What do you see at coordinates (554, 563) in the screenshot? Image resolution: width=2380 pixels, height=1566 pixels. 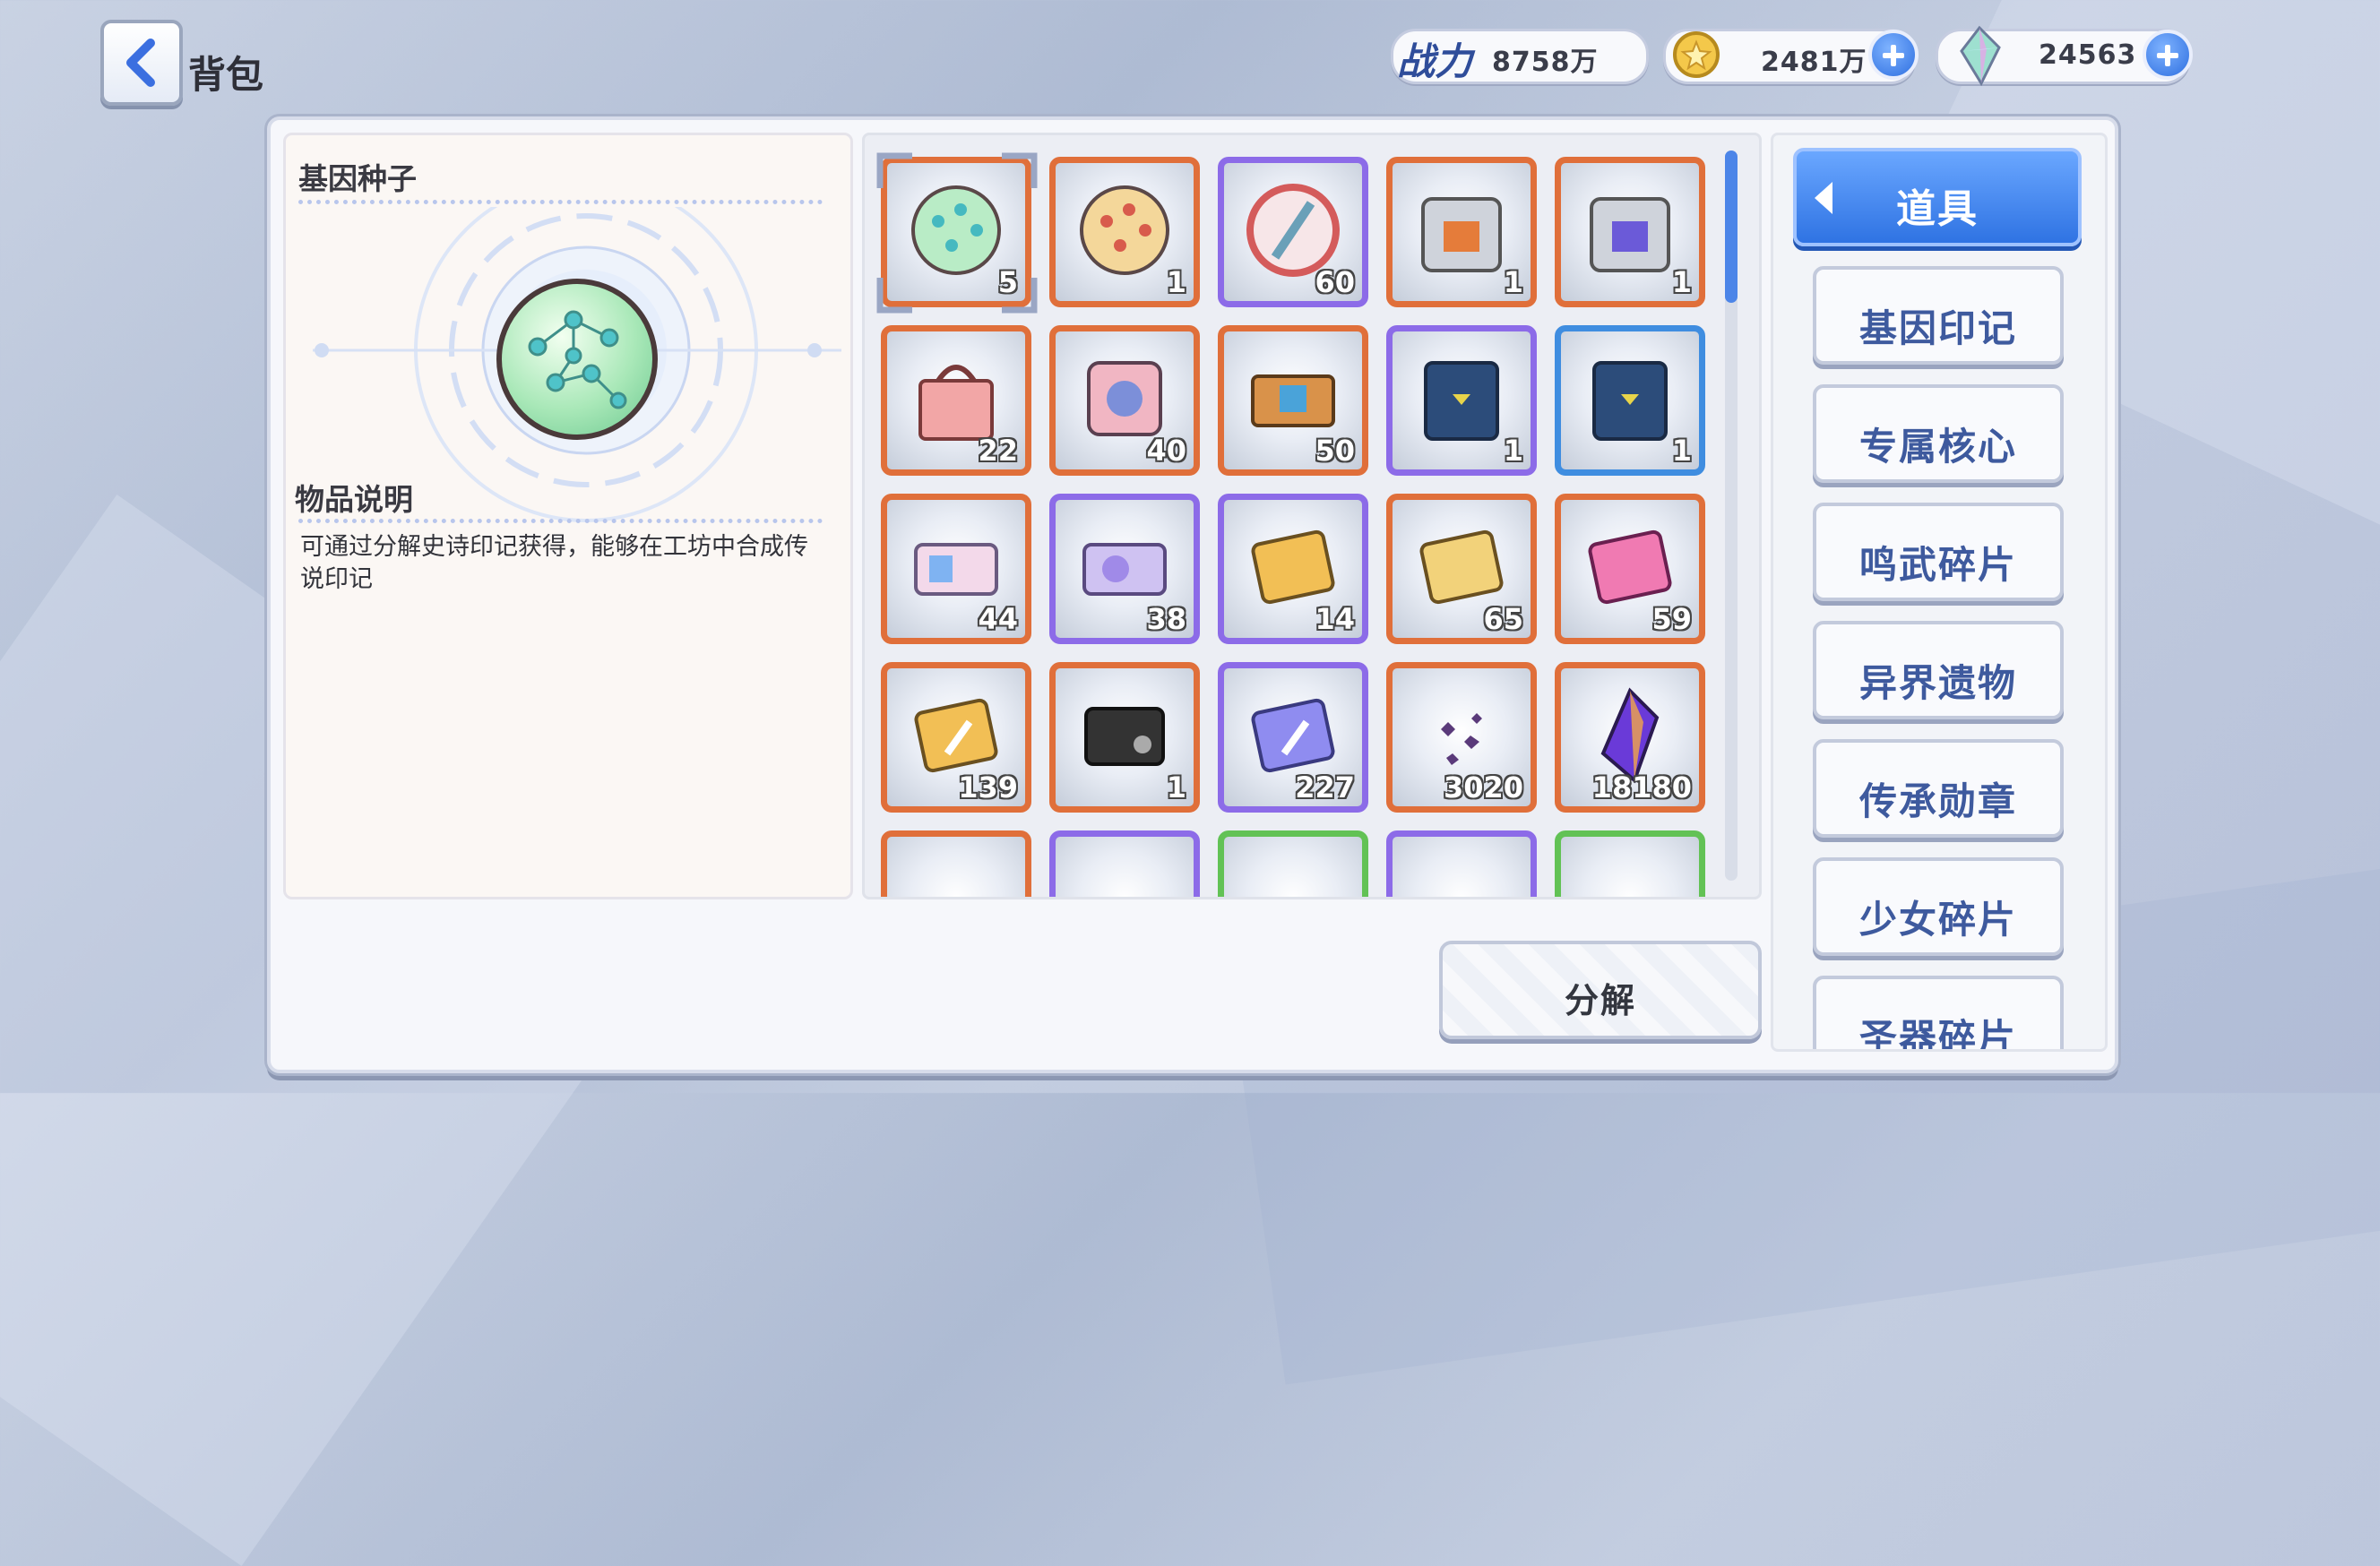 I see `item-description: 可通过分解史诗印记获得，能够在工坊中合成传说印记` at bounding box center [554, 563].